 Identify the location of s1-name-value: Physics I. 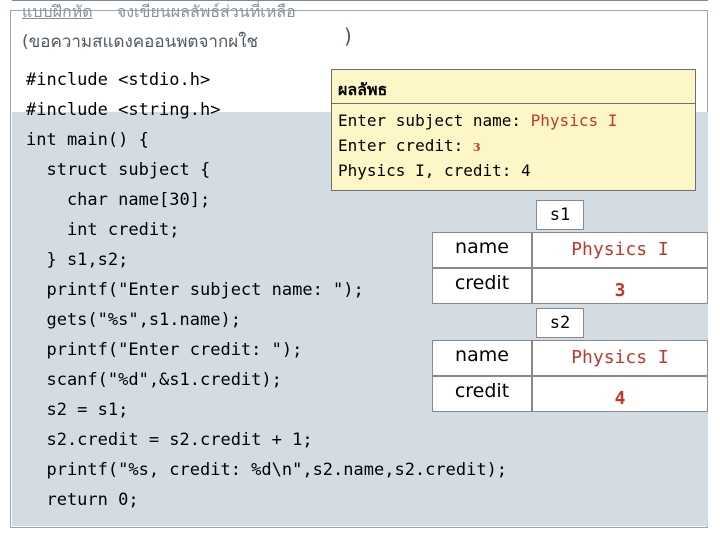
(620, 249).